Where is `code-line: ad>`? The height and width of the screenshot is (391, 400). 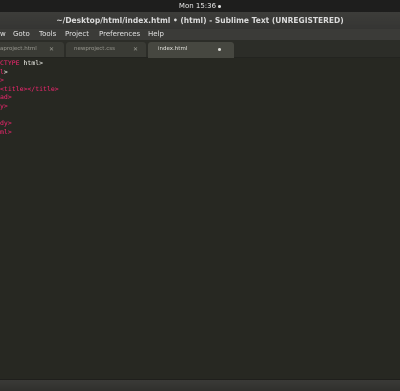
code-line: ad> is located at coordinates (6, 97).